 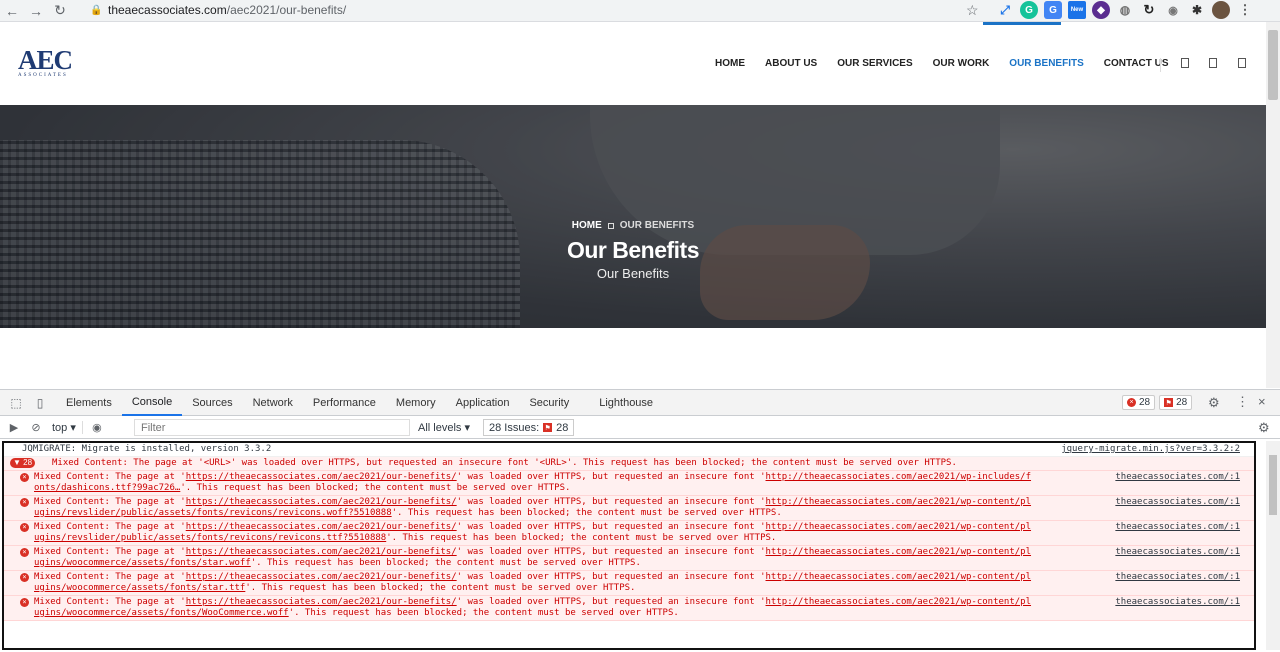 I want to click on issue-count-badge: ⚑ 28, so click(x=1176, y=402).